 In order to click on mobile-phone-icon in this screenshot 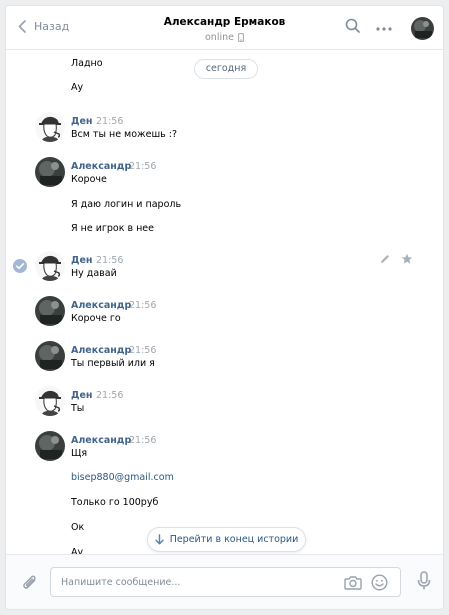, I will do `click(241, 37)`.